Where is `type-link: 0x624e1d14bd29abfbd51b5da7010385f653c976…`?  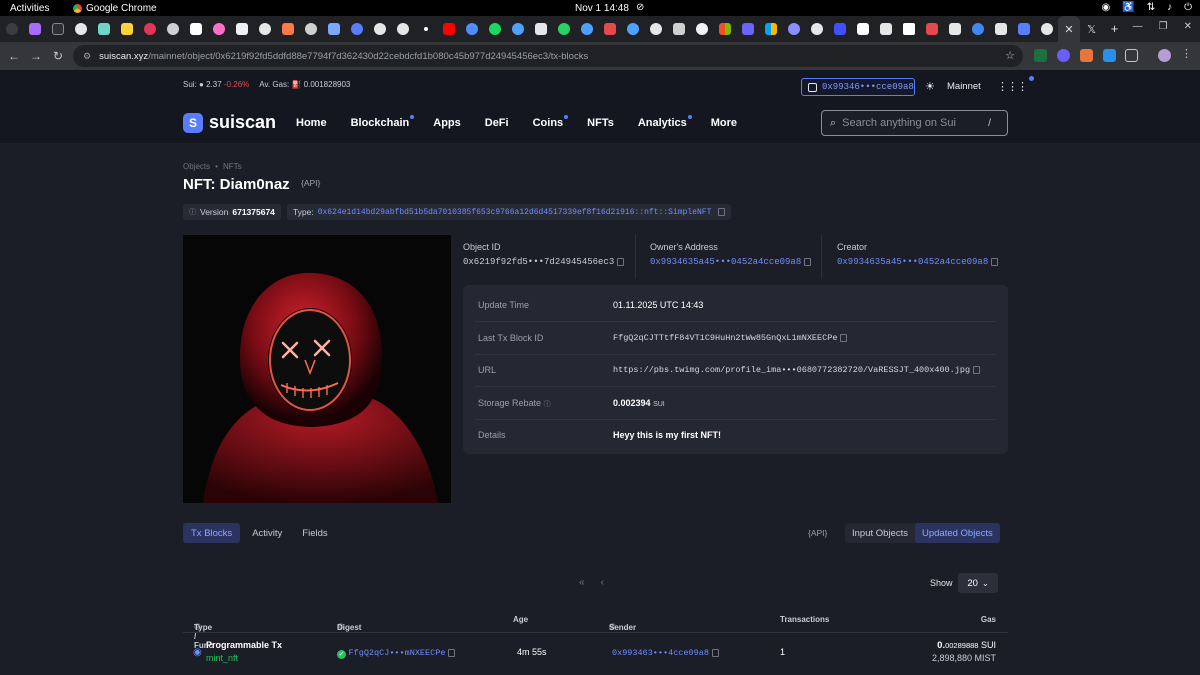
type-link: 0x624e1d14bd29abfbd51b5da7010385f653c976… is located at coordinates (515, 212).